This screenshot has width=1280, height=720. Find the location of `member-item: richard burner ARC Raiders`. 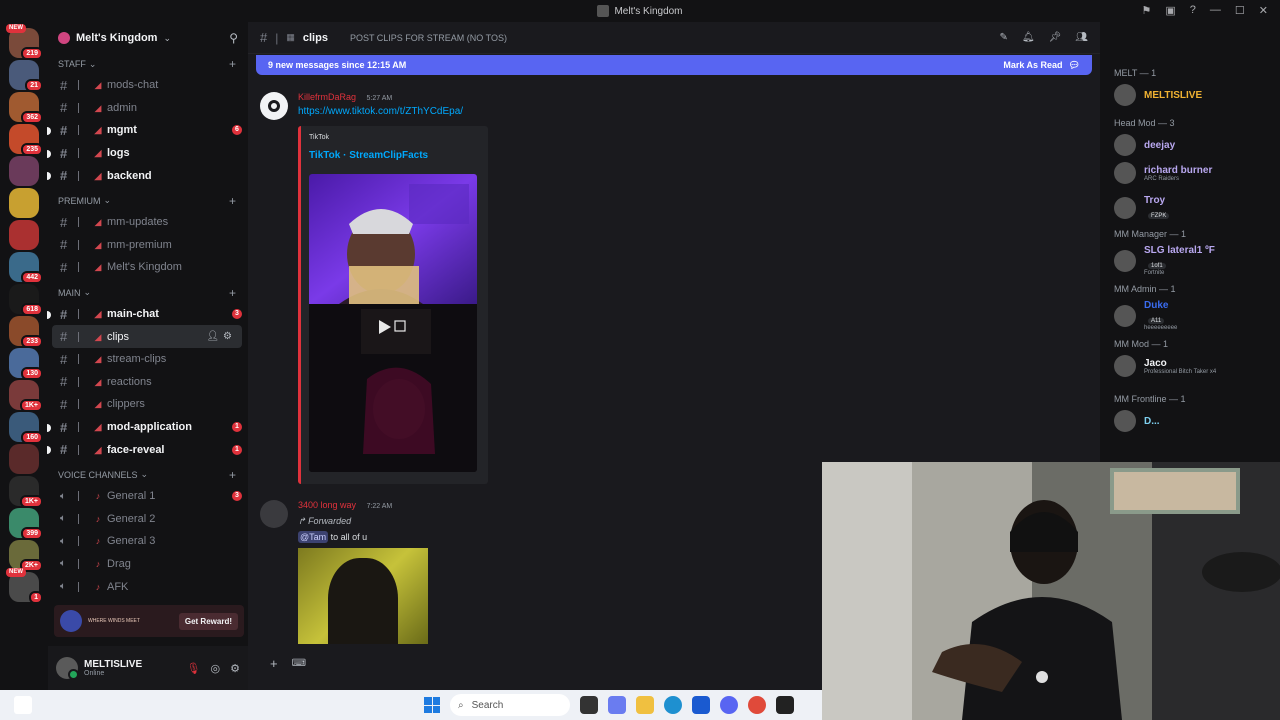

member-item: richard burner ARC Raiders is located at coordinates (1163, 173).